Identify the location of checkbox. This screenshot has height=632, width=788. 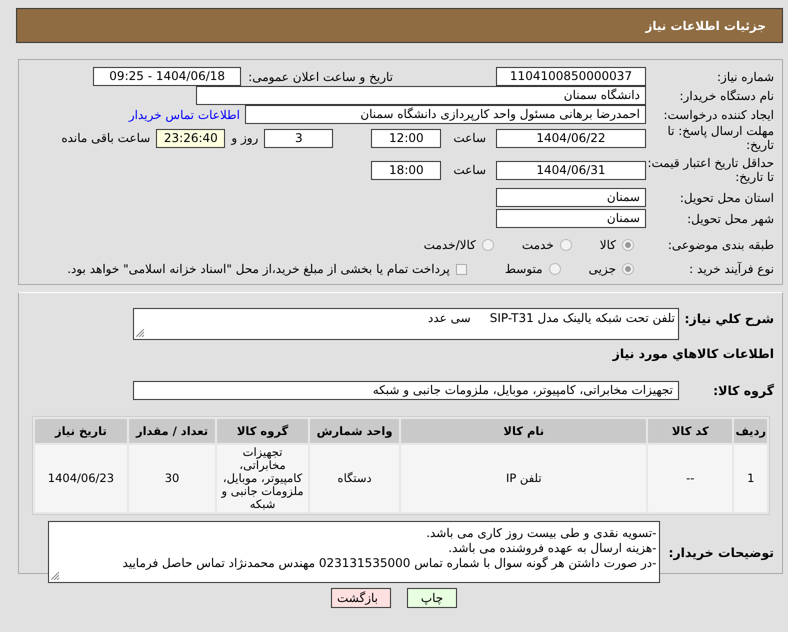
(461, 269).